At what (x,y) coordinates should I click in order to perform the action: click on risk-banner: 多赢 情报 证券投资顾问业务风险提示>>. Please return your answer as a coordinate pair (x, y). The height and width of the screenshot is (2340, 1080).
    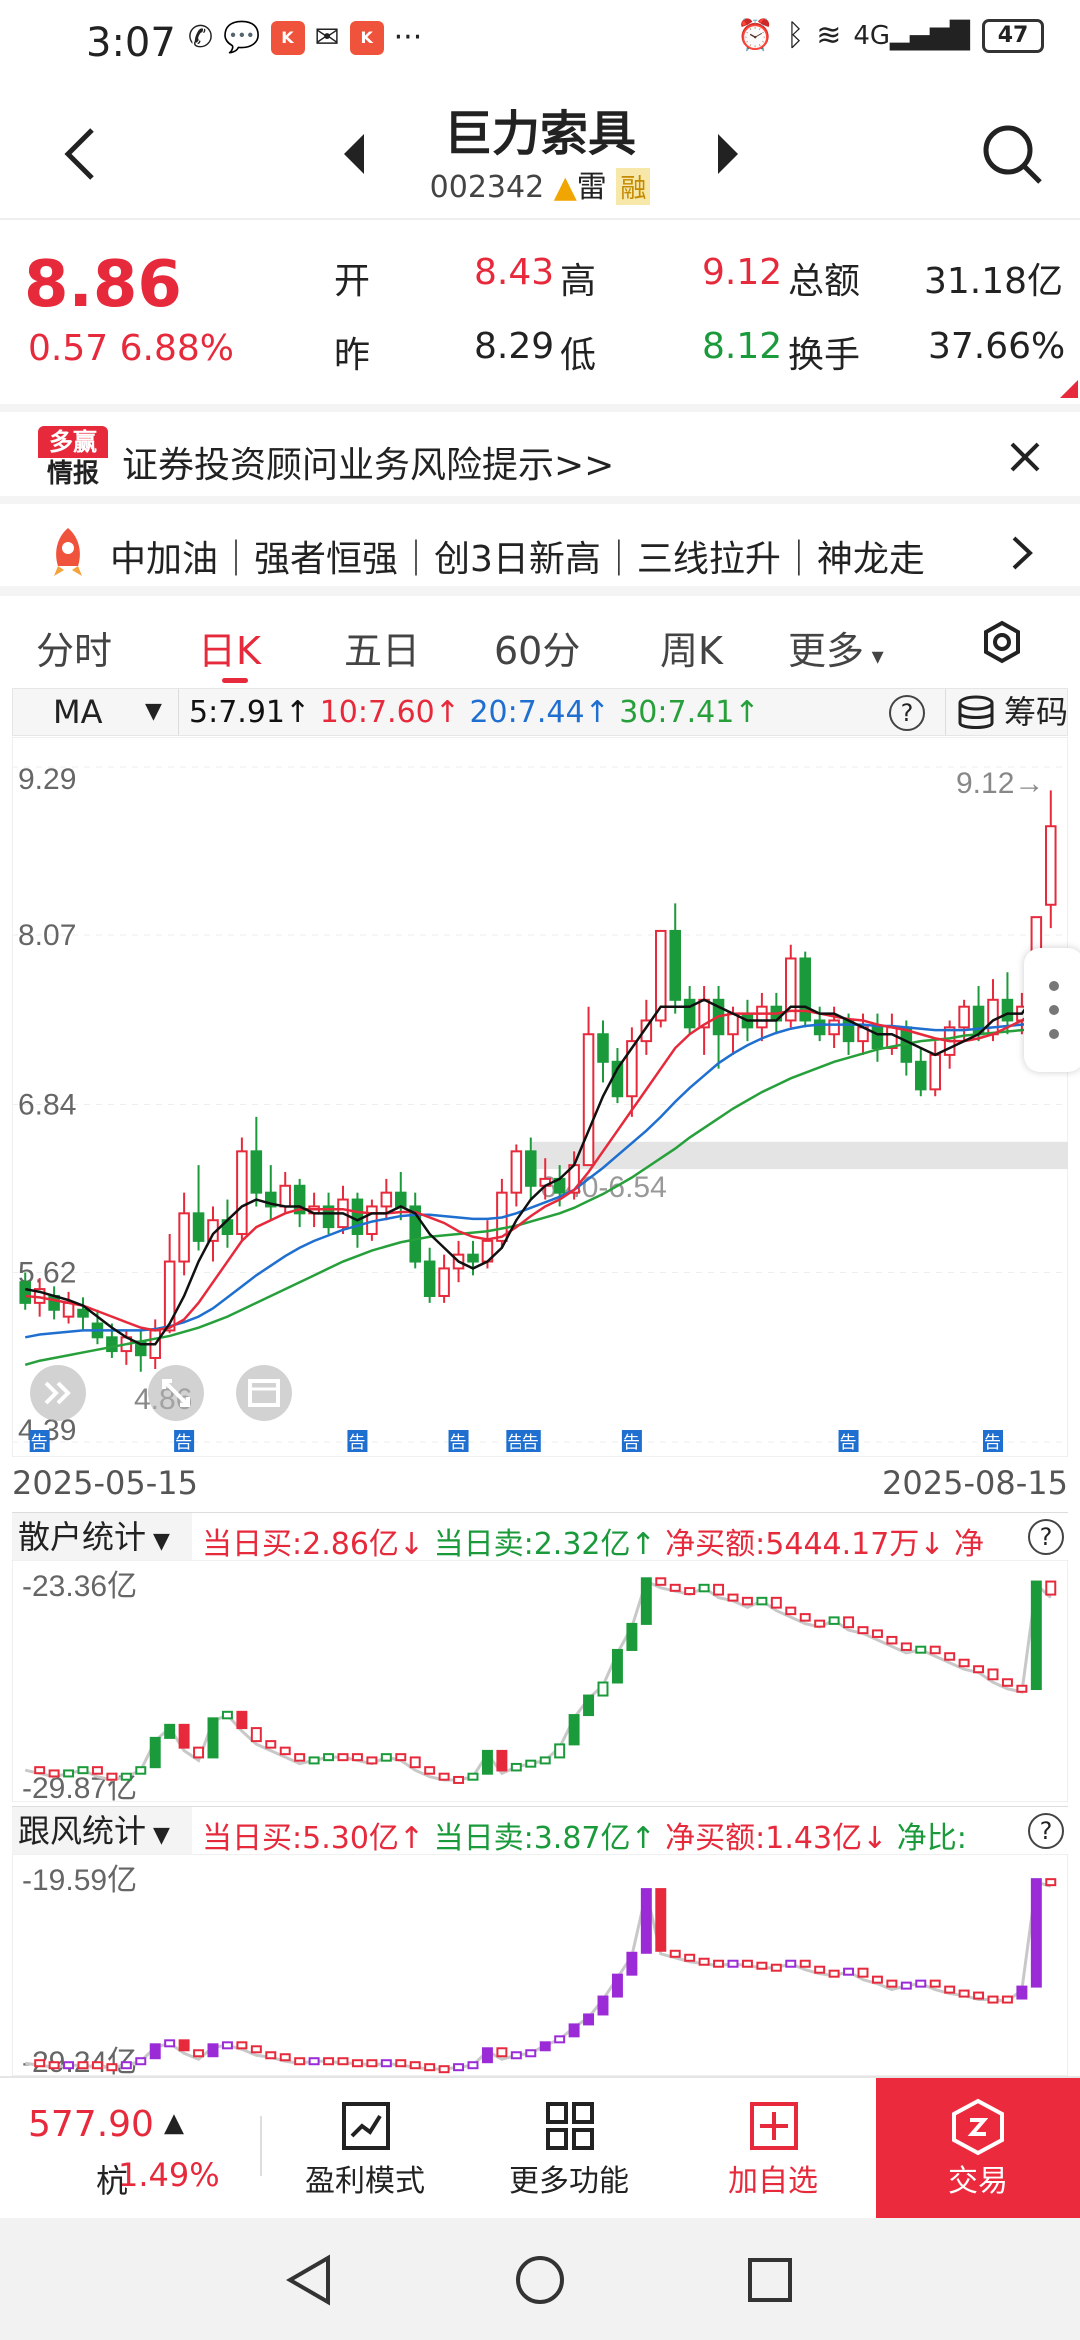
    Looking at the image, I should click on (540, 454).